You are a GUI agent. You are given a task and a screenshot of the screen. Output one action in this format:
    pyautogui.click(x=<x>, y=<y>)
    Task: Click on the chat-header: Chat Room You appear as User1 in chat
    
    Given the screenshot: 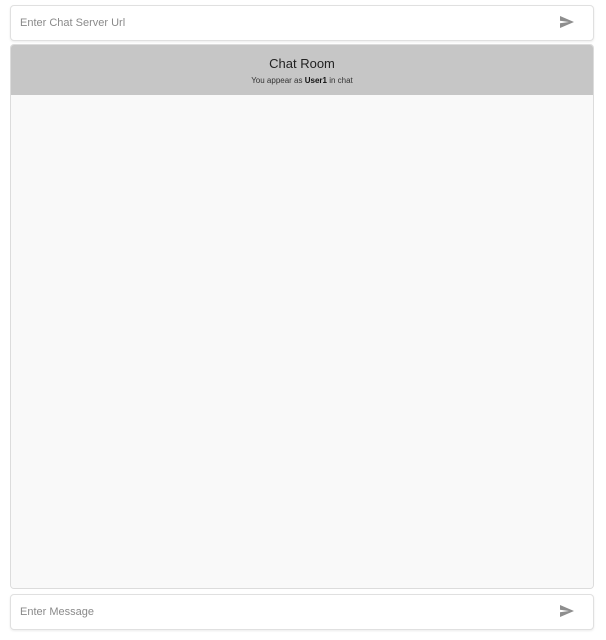 What is the action you would take?
    pyautogui.click(x=302, y=70)
    